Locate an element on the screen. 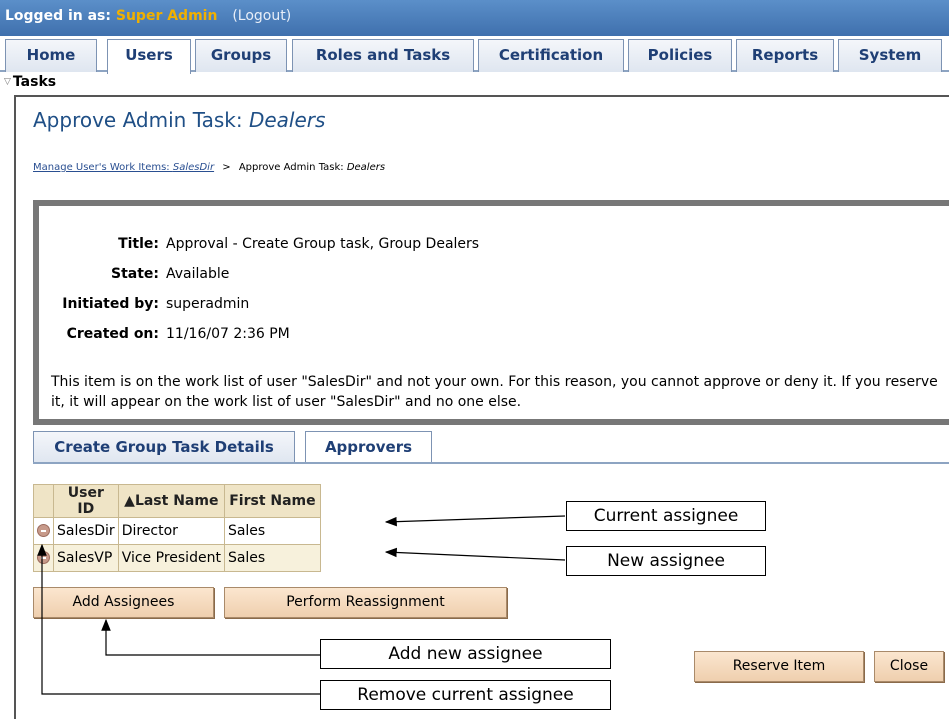  arrow-remove-assignee is located at coordinates (178, 619).